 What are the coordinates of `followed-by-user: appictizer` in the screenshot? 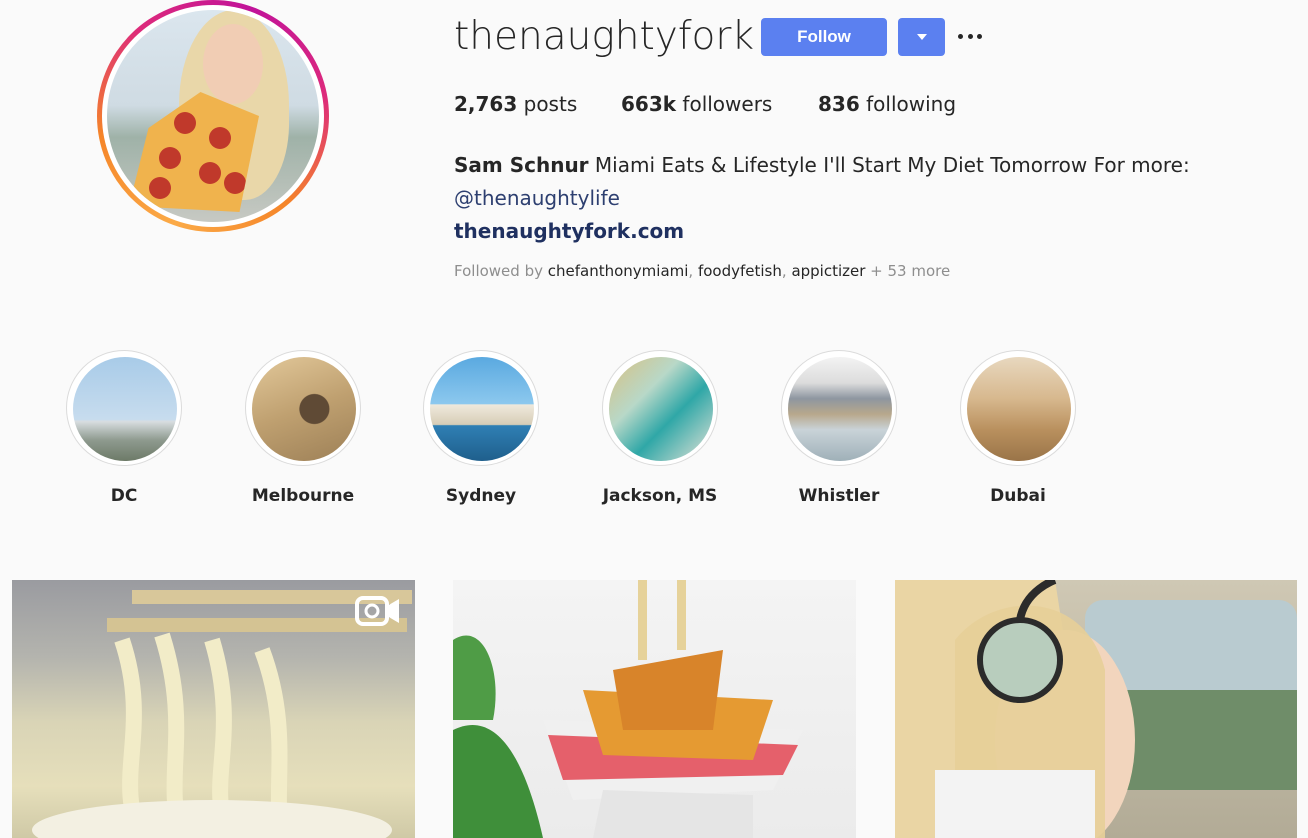 It's located at (828, 271).